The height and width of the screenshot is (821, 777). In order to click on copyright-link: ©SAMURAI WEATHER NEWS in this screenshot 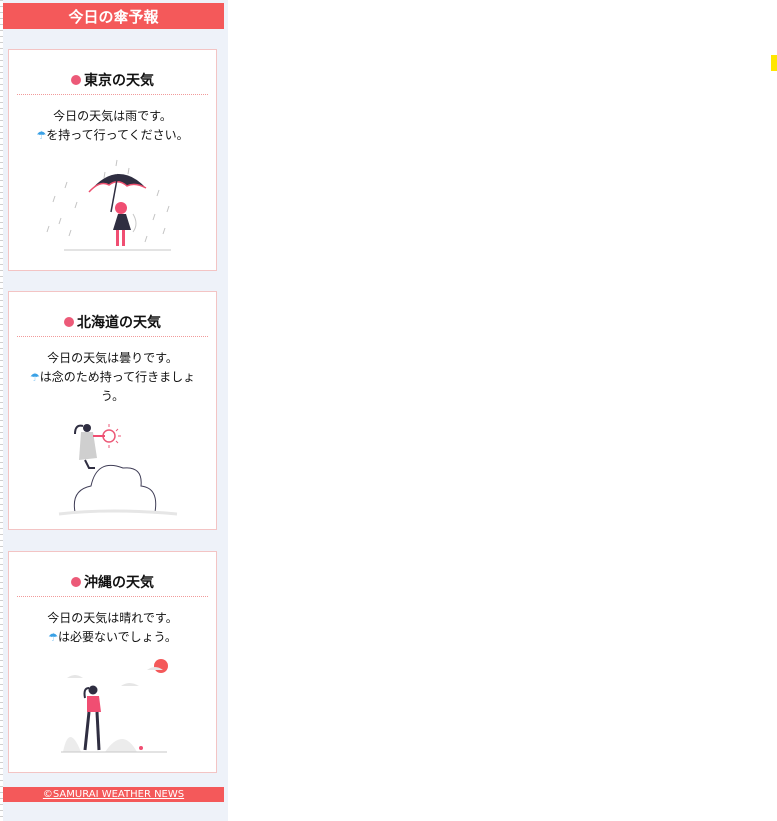, I will do `click(113, 794)`.